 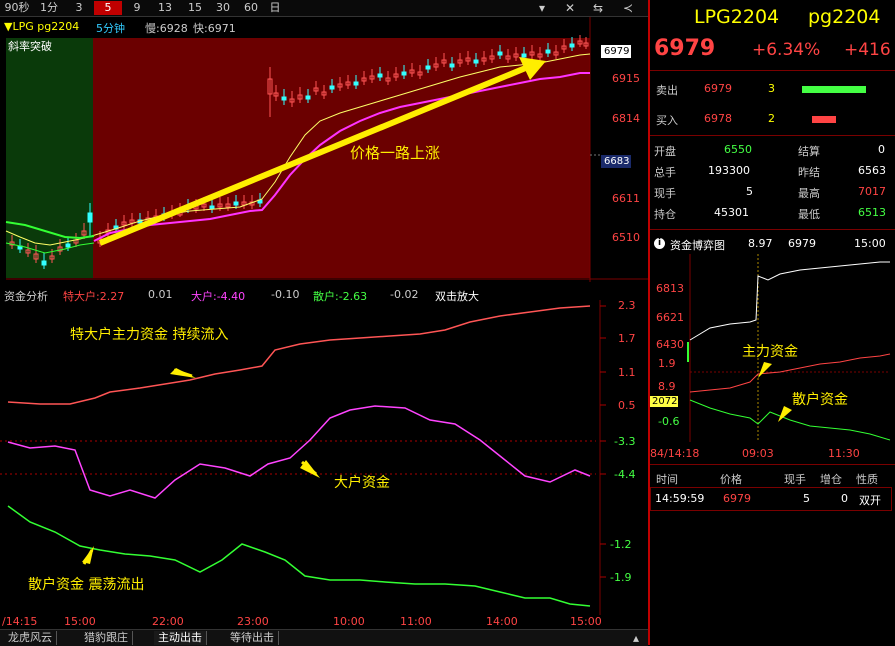 I want to click on fund-tick: 1.7, so click(x=627, y=338).